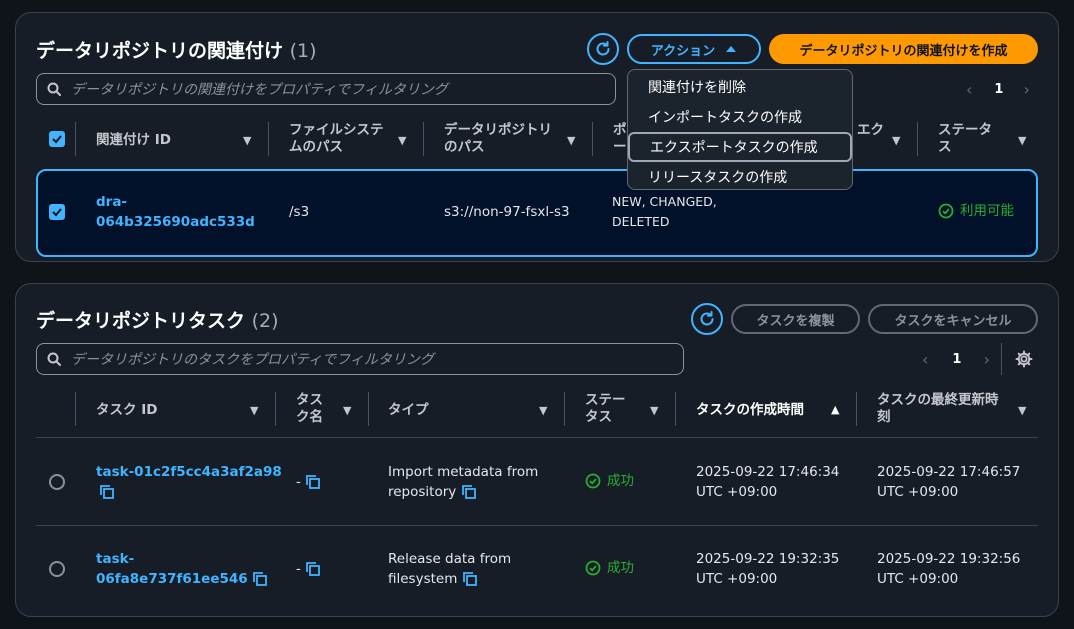  What do you see at coordinates (768, 472) in the screenshot?
I see `created-time-line: 2025-09-22 17:46:34` at bounding box center [768, 472].